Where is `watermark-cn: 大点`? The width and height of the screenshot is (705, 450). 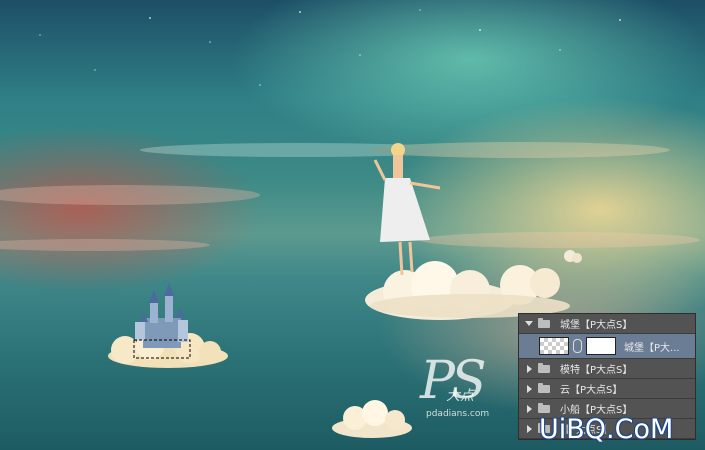 watermark-cn: 大点 is located at coordinates (460, 396).